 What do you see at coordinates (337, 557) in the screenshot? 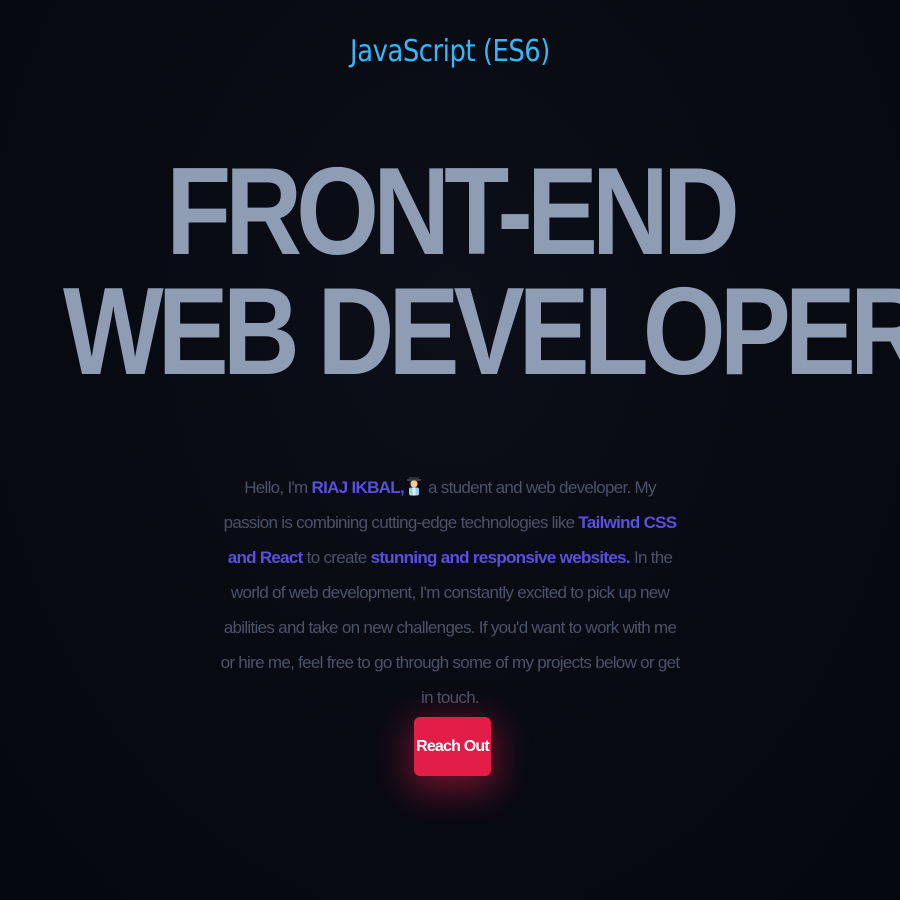
I see `intro-text-2: to create` at bounding box center [337, 557].